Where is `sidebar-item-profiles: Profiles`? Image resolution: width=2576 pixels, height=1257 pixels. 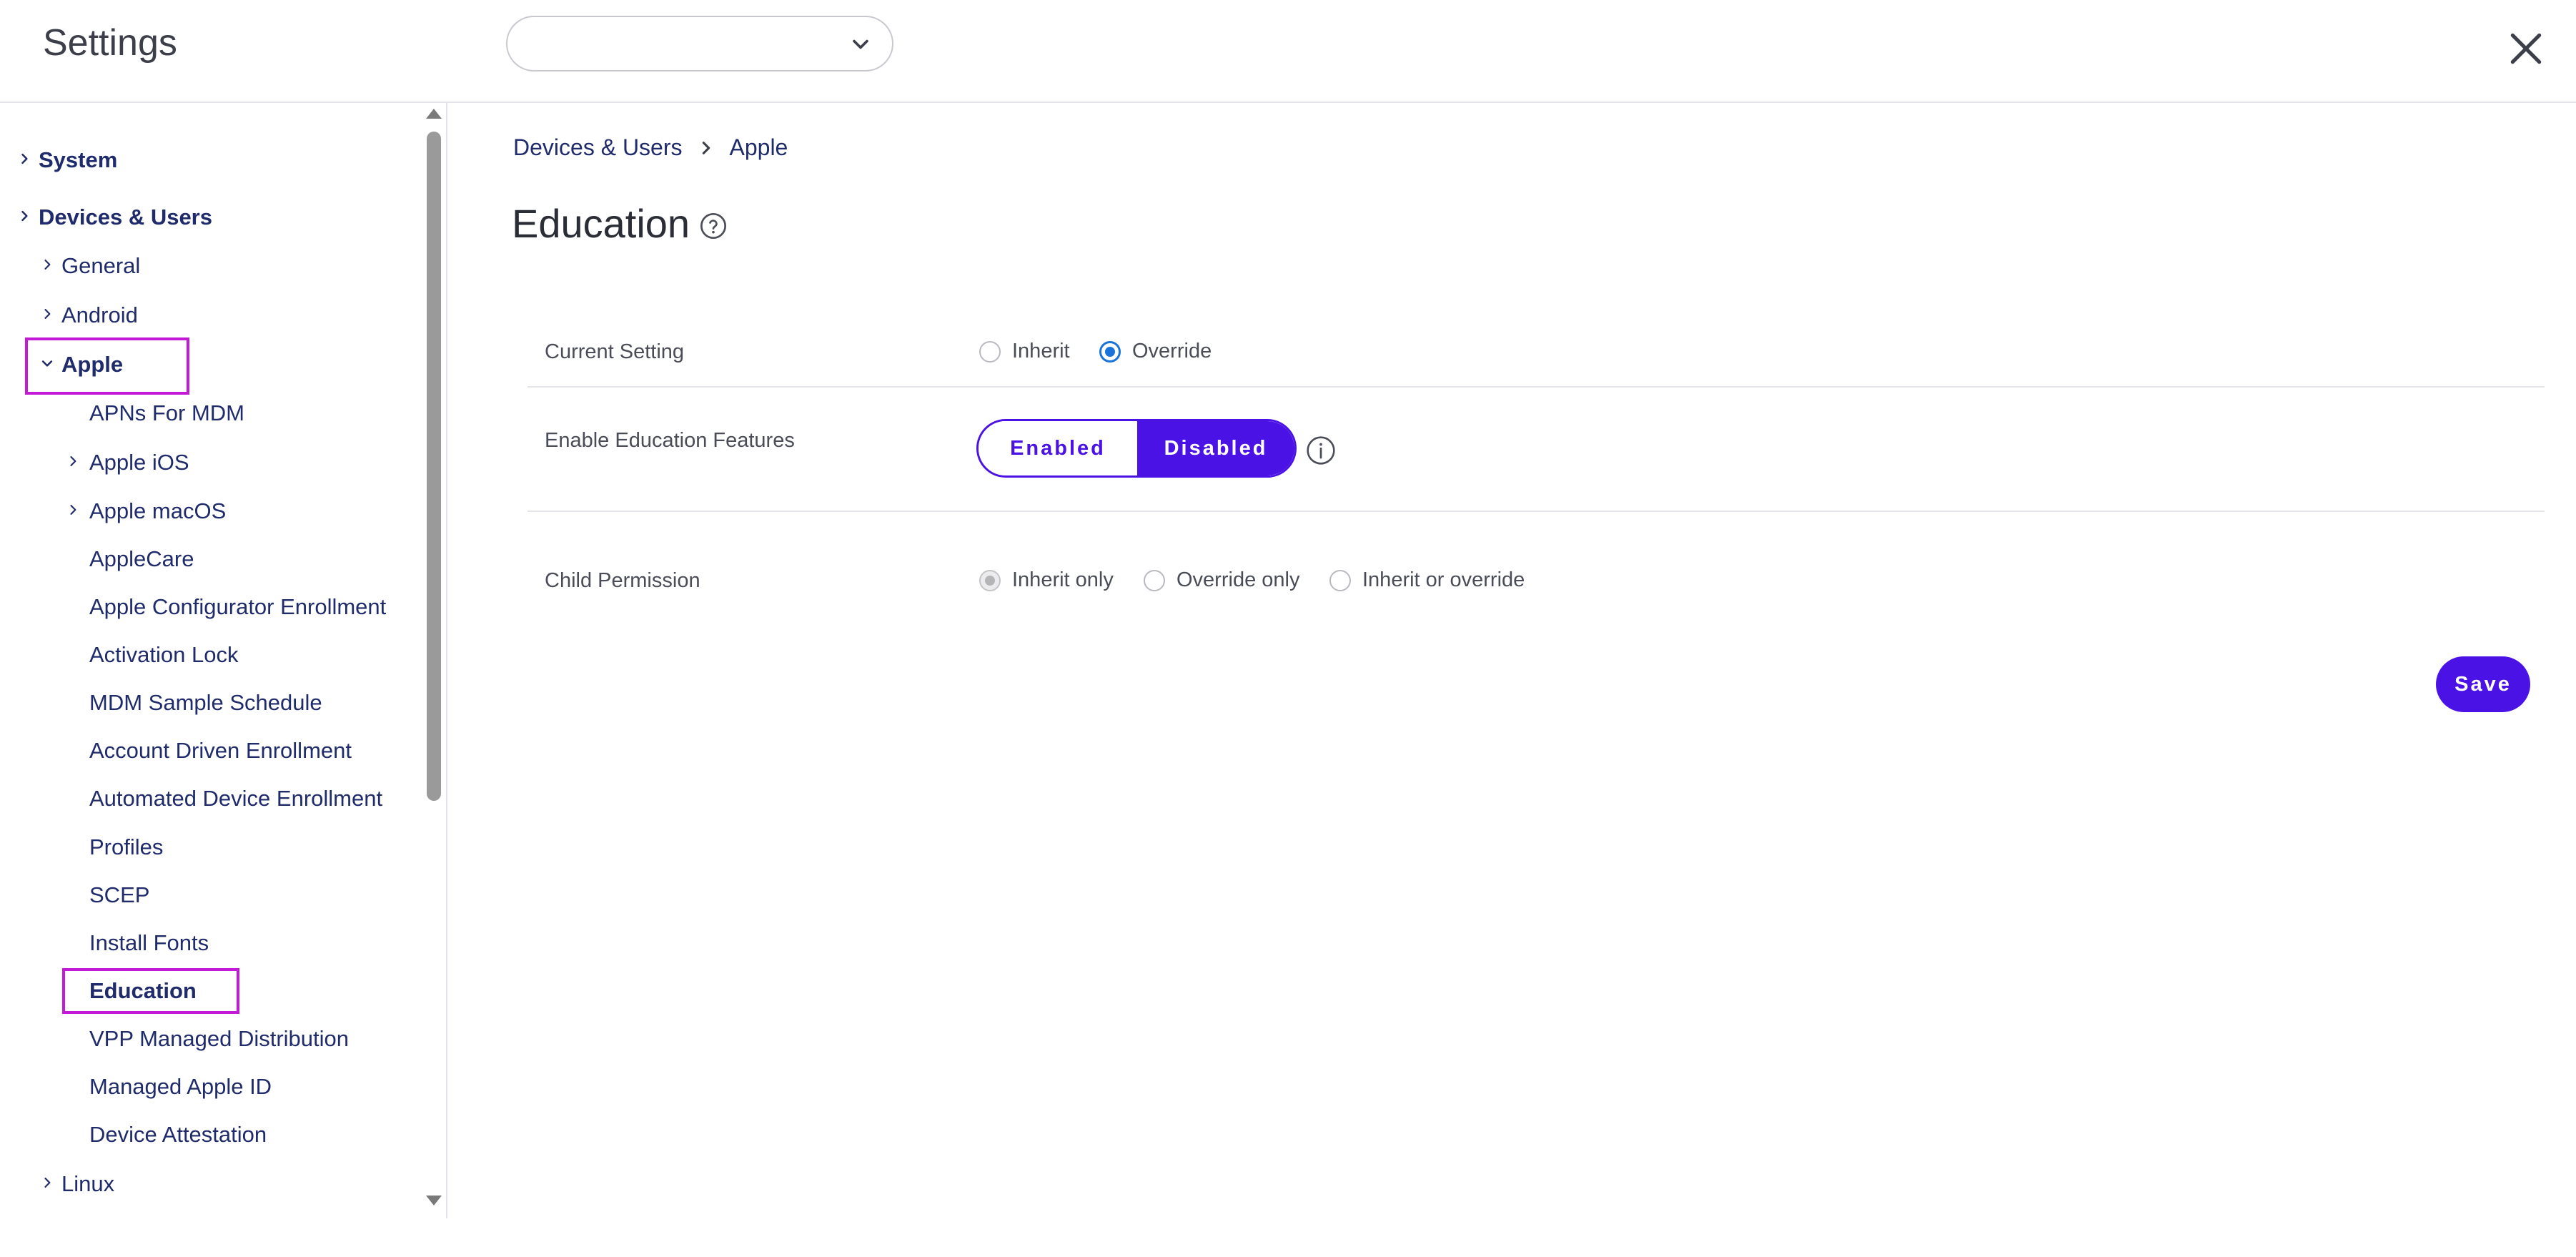
sidebar-item-profiles: Profiles is located at coordinates (126, 847).